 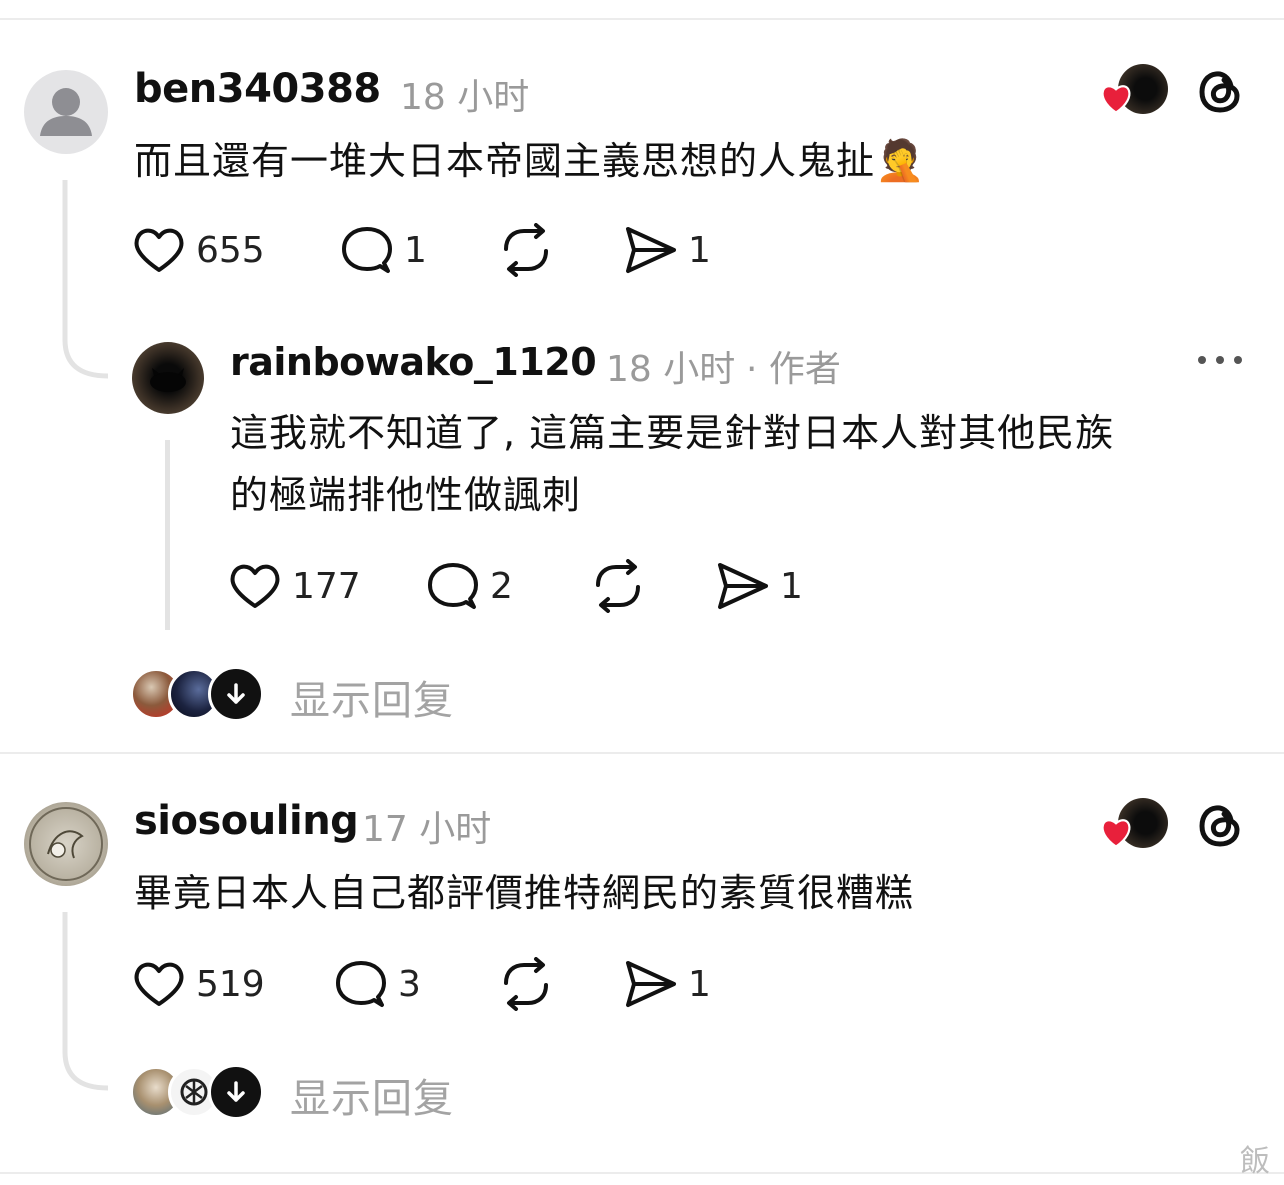 I want to click on avatar-rainbowako, so click(x=168, y=378).